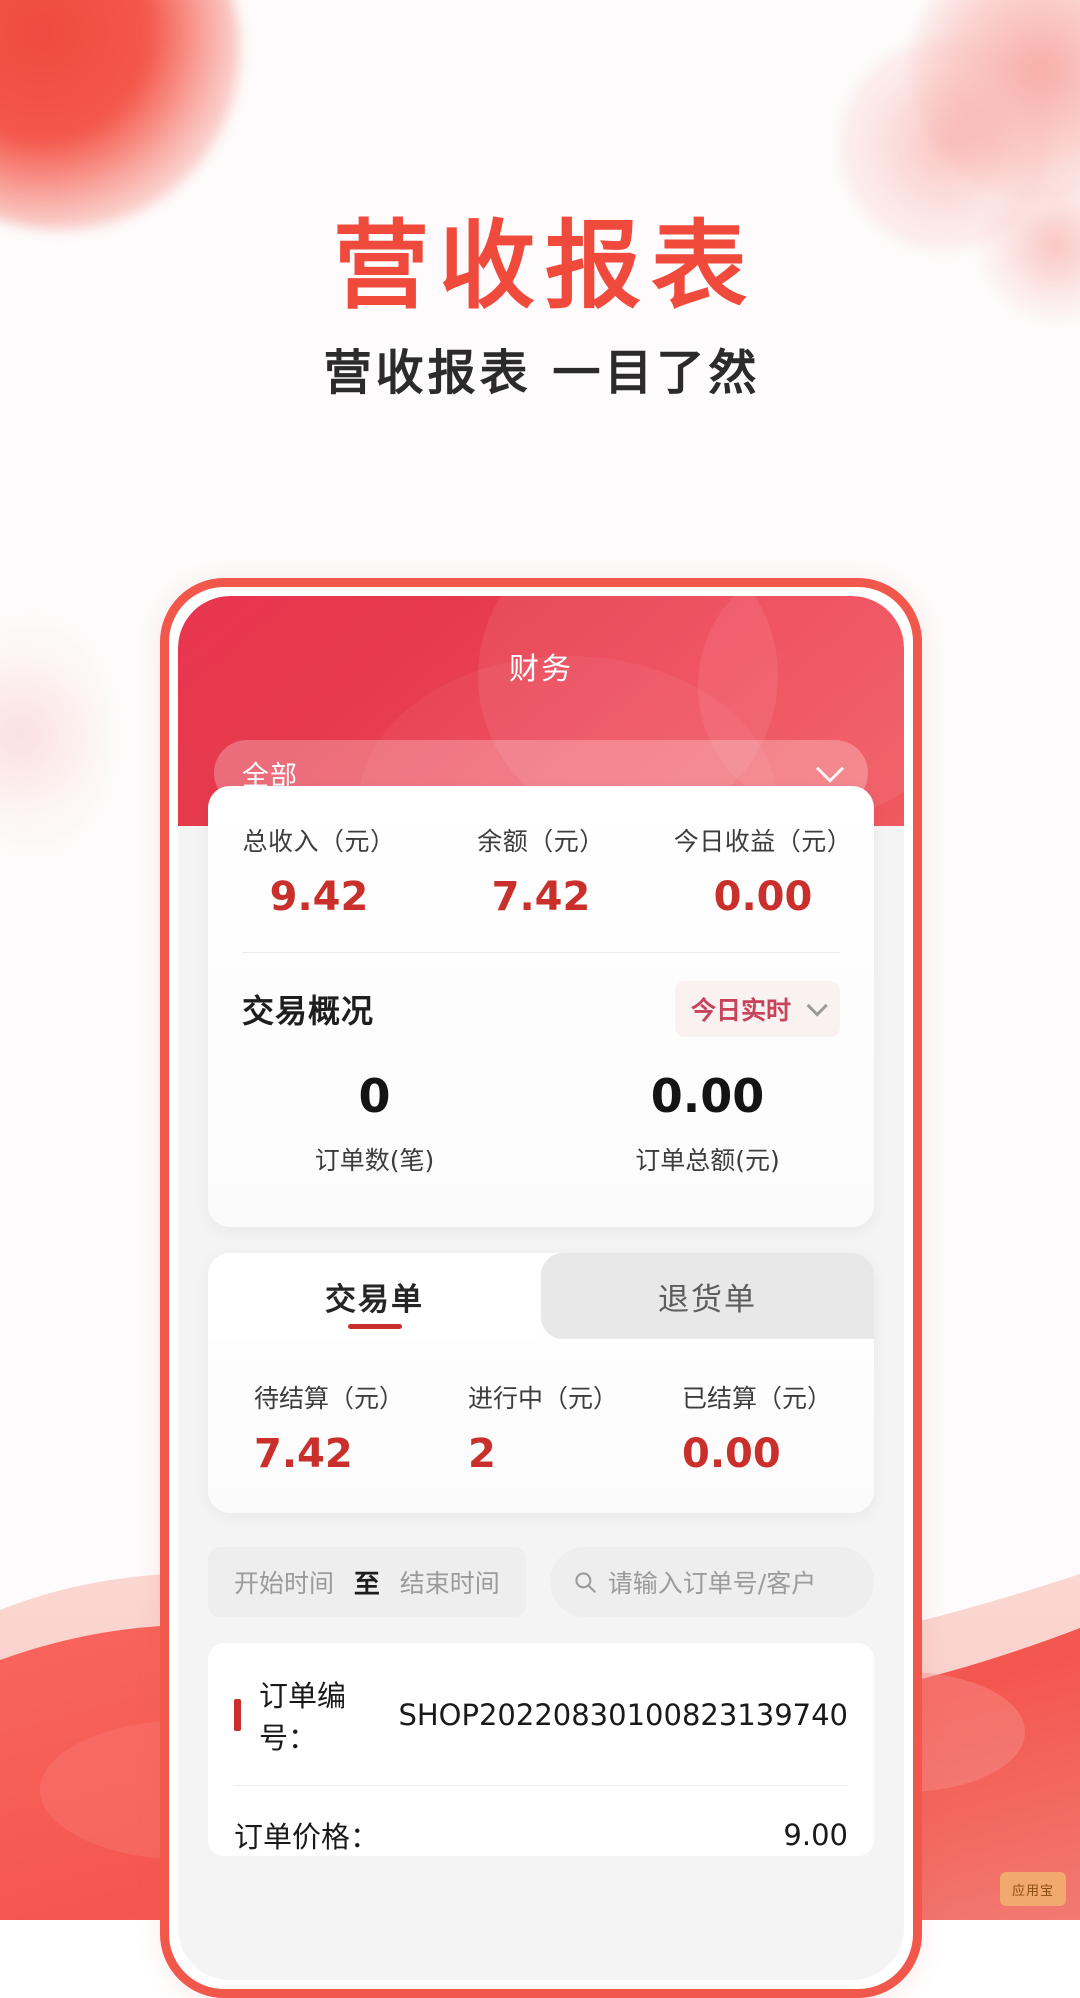 The height and width of the screenshot is (1998, 1080). What do you see at coordinates (545, 266) in the screenshot?
I see `page-title: 营收报表` at bounding box center [545, 266].